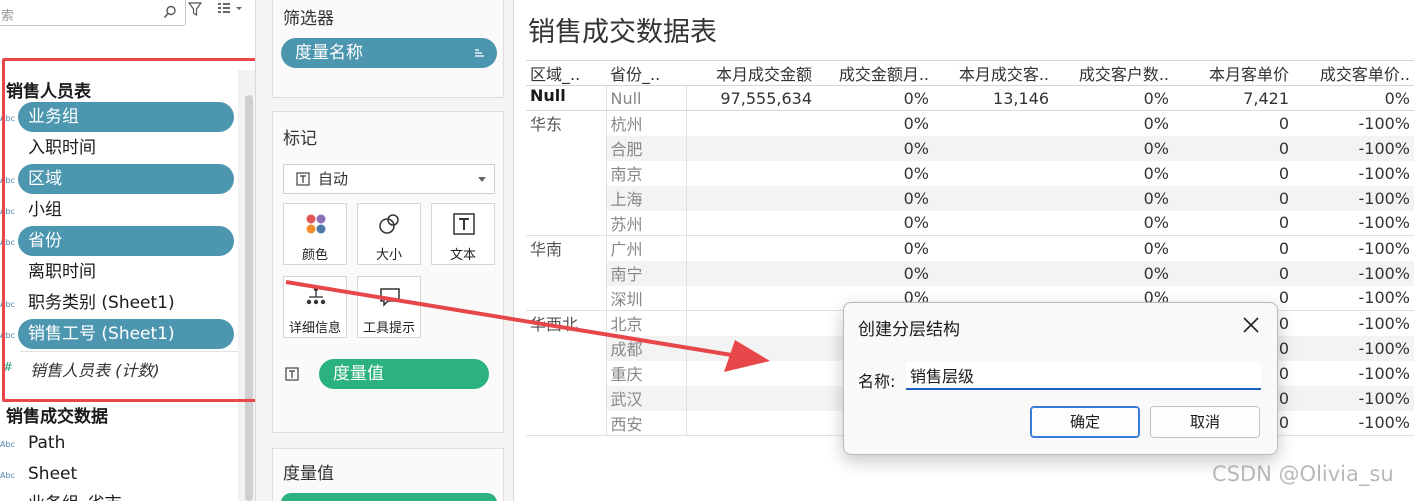 The height and width of the screenshot is (501, 1427). Describe the element at coordinates (463, 234) in the screenshot. I see `text-mark-button: 文本` at that location.